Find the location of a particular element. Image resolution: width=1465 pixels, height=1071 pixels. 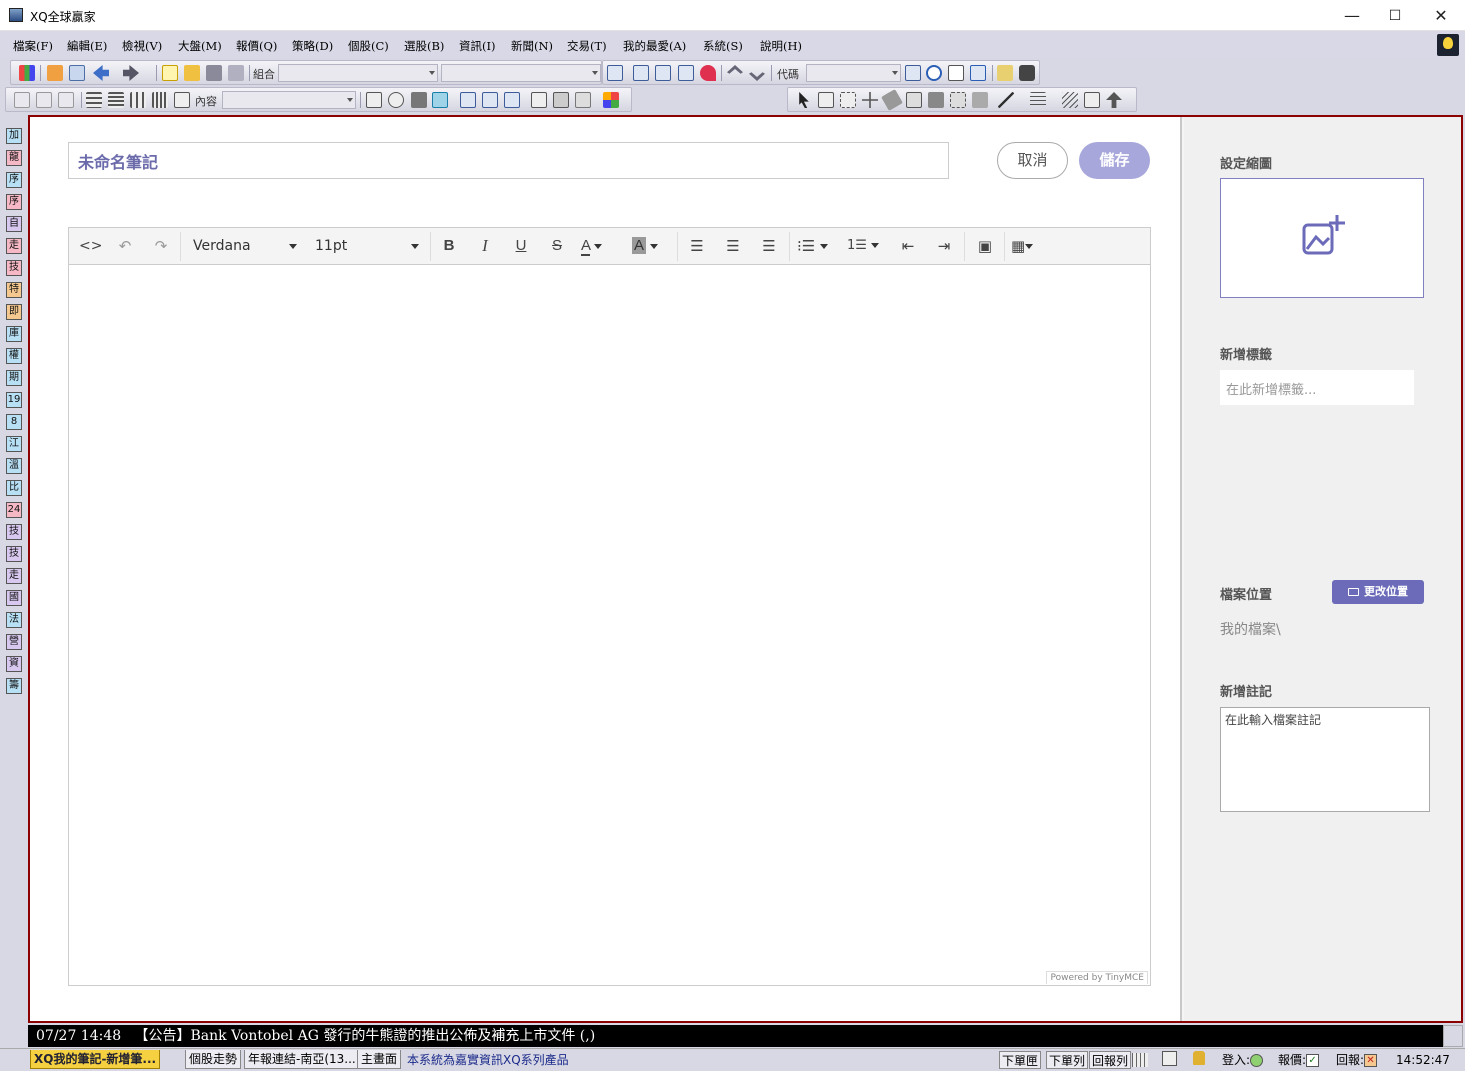

tab-stock-trend: 個股走勢 is located at coordinates (213, 1059).